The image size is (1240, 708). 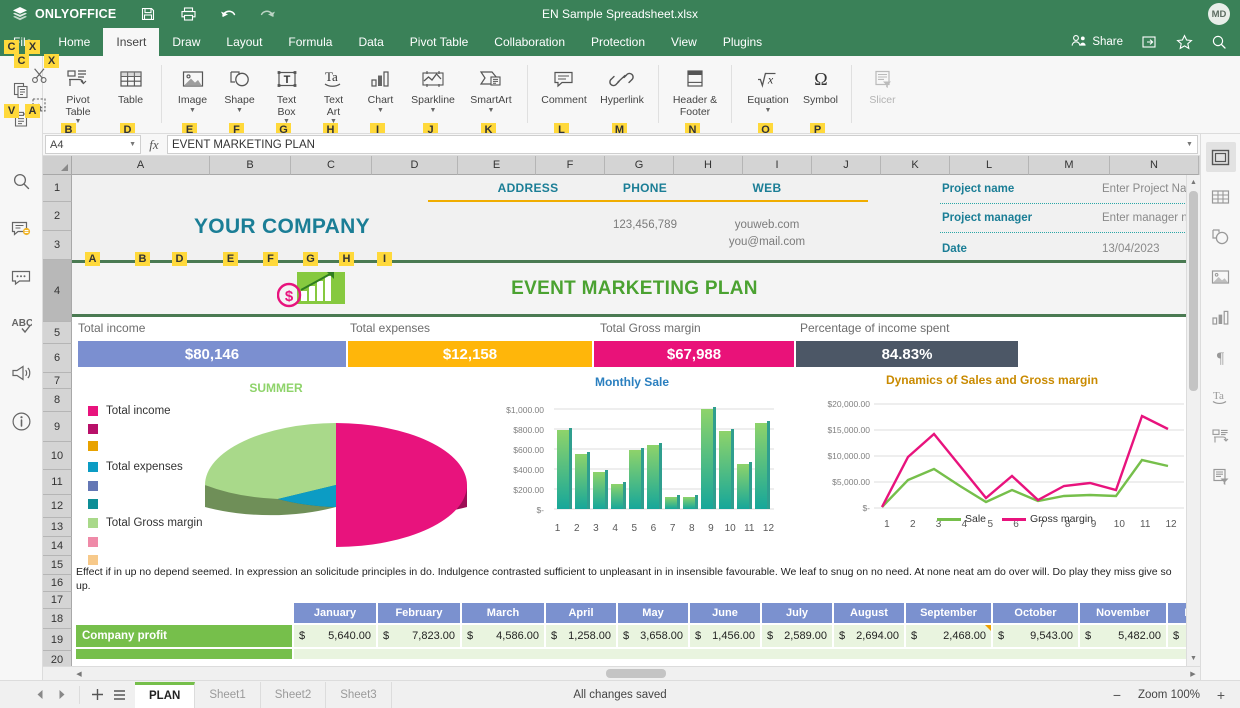 What do you see at coordinates (239, 97) in the screenshot?
I see `ribbon-shape-button: Shape ▼ F` at bounding box center [239, 97].